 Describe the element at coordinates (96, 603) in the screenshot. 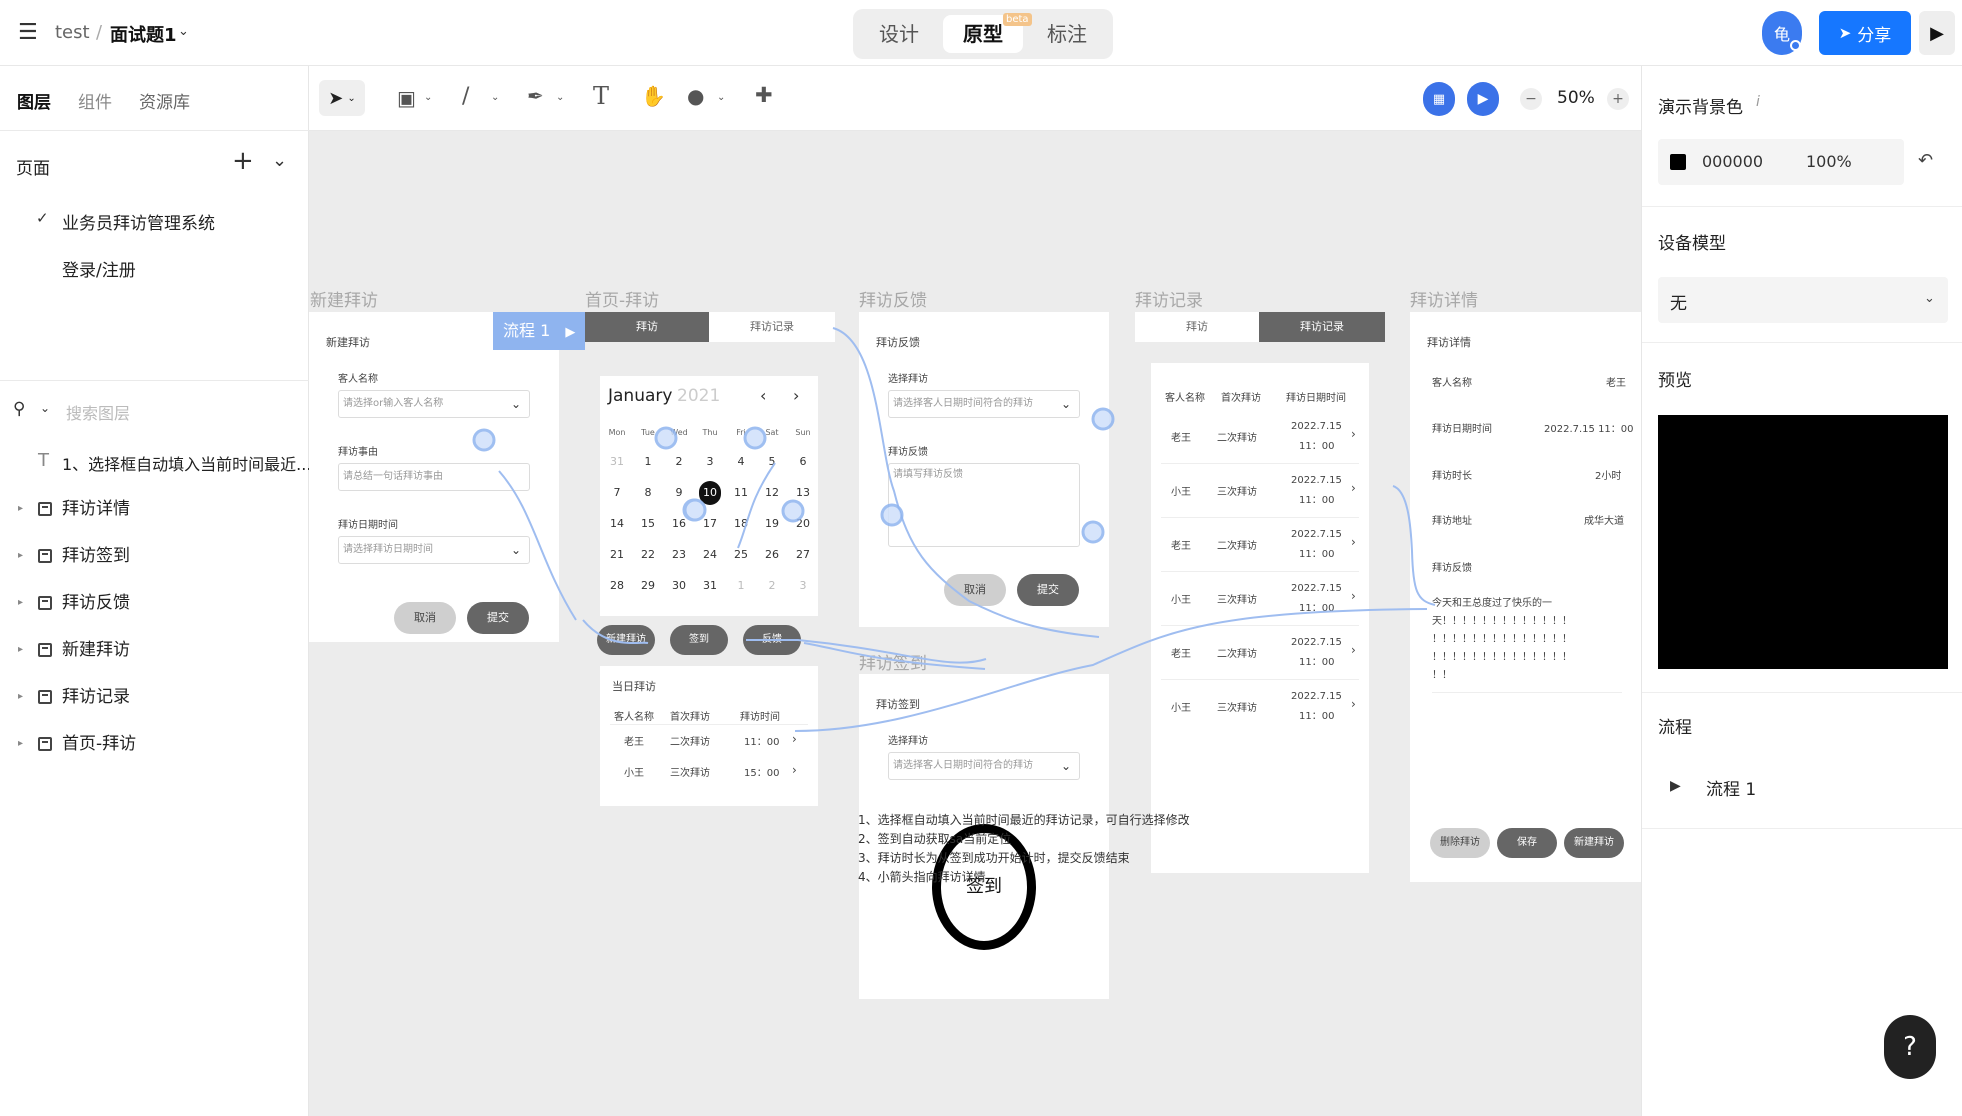

I see `layer-label: 拜访反馈` at that location.